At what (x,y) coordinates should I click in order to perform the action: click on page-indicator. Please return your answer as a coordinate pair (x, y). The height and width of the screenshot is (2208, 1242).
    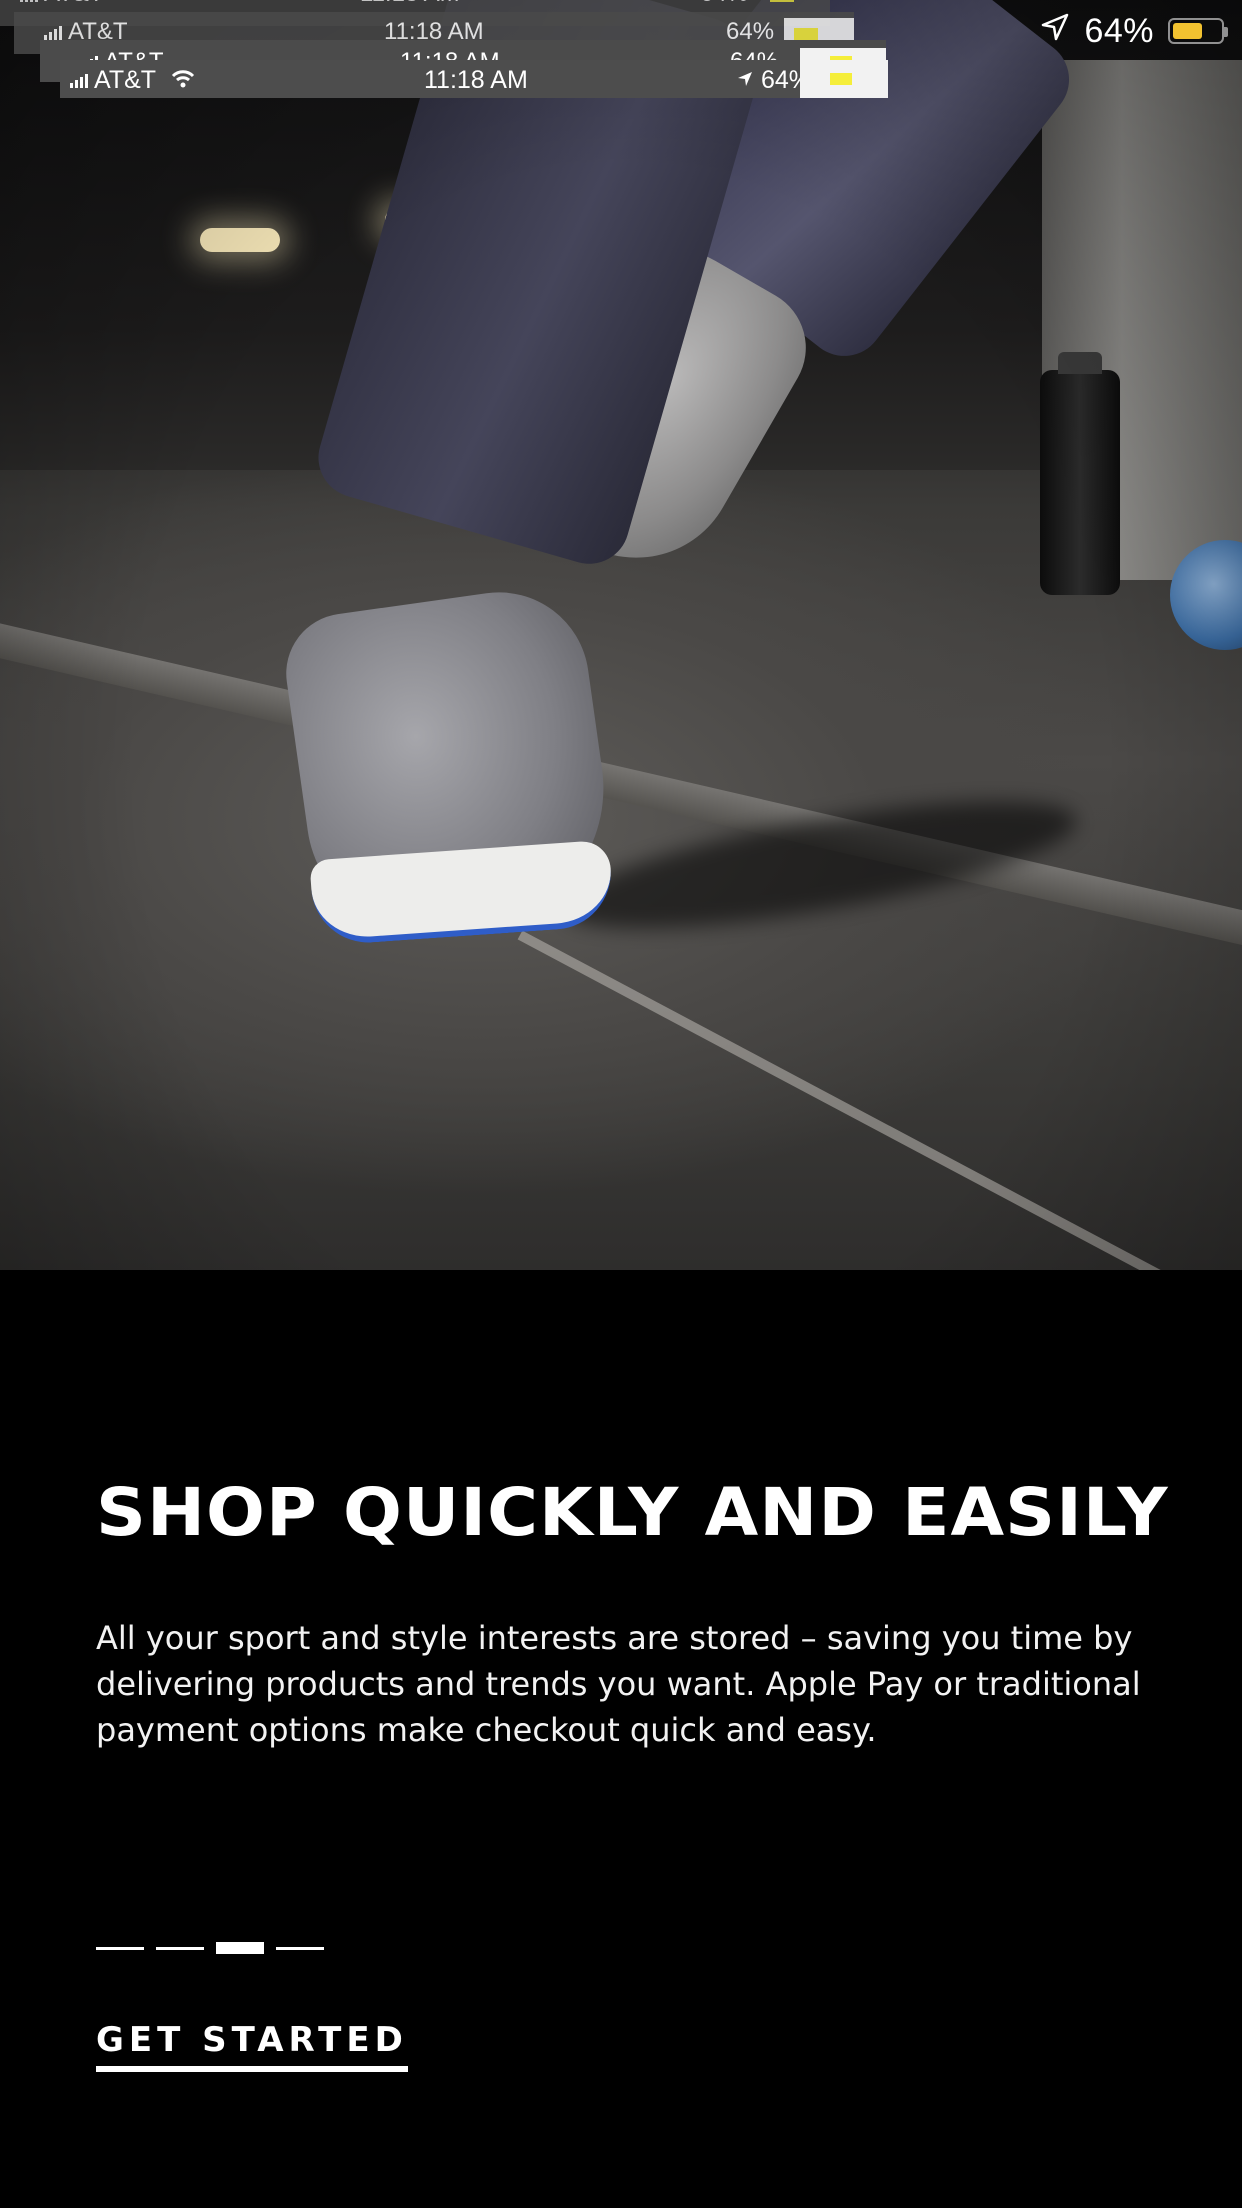
    Looking at the image, I should click on (210, 1948).